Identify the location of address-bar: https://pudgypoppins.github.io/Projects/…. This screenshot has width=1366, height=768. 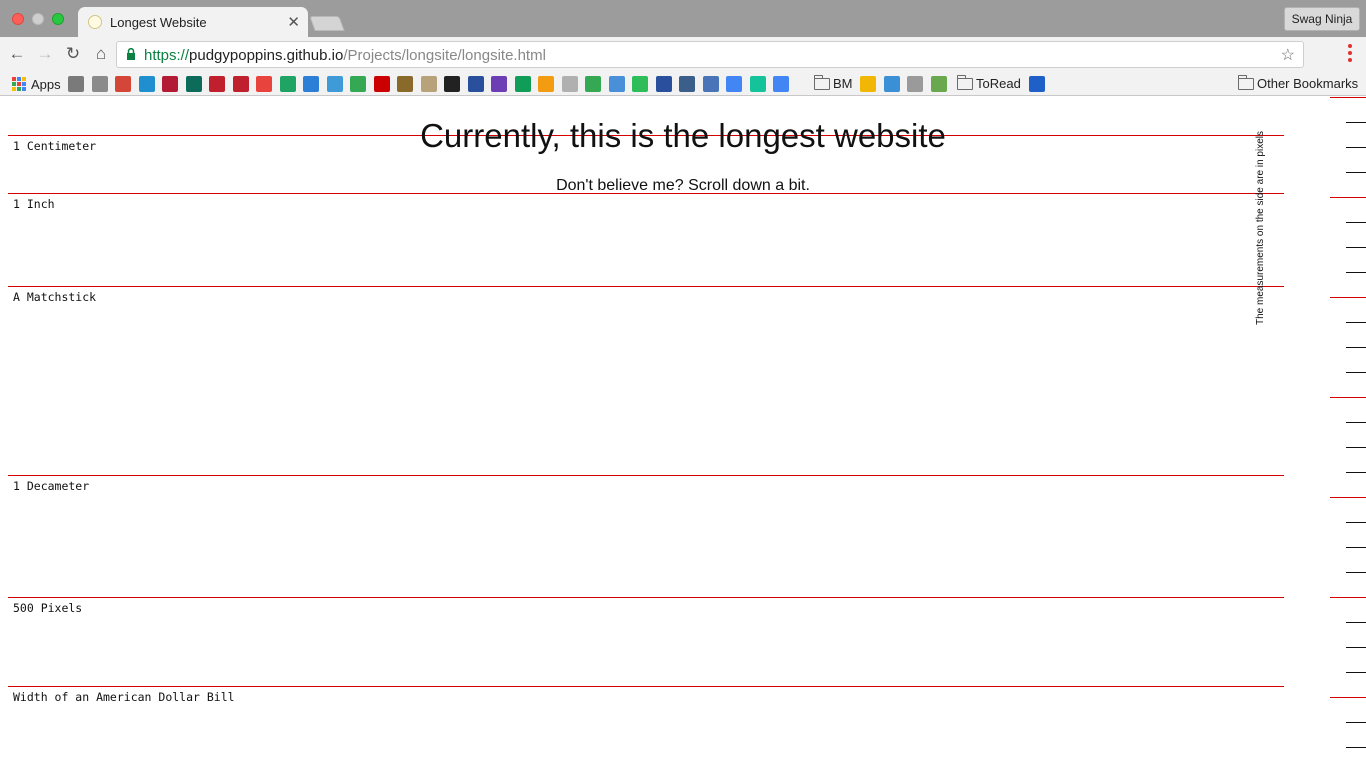
(710, 54).